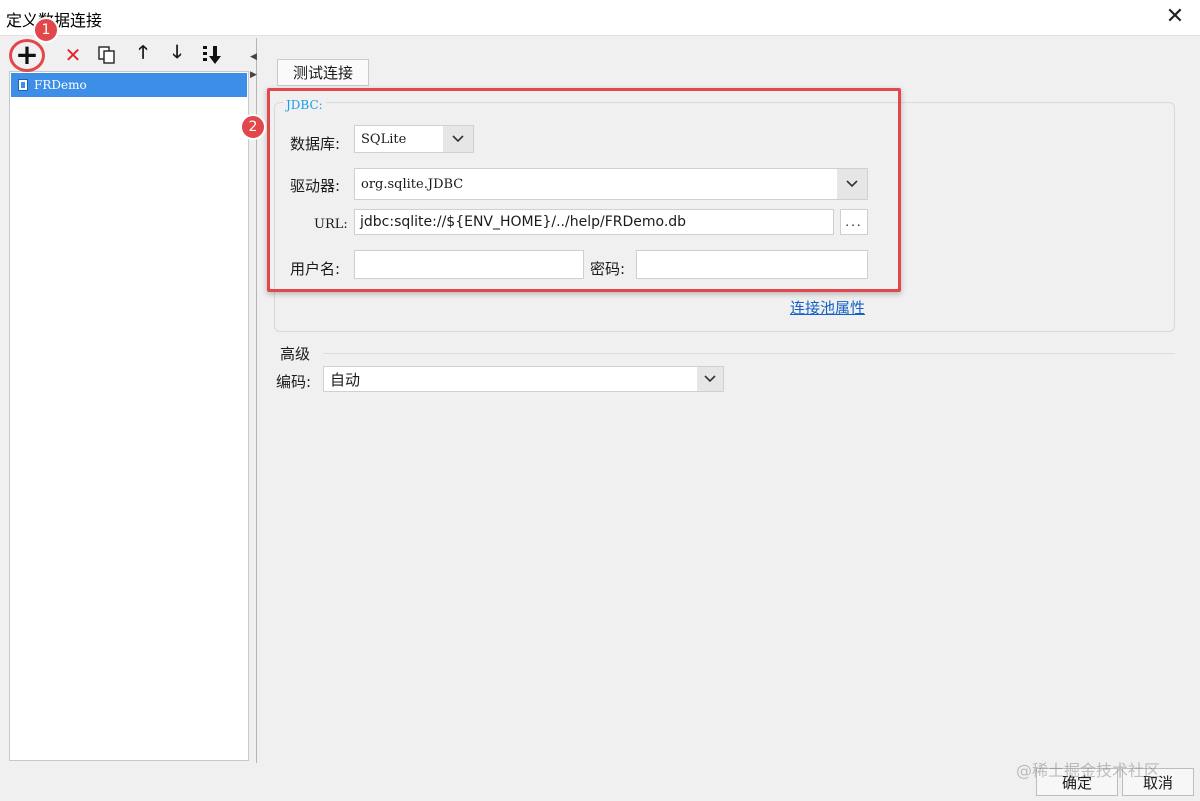  What do you see at coordinates (710, 379) in the screenshot?
I see `chevron-down-icon` at bounding box center [710, 379].